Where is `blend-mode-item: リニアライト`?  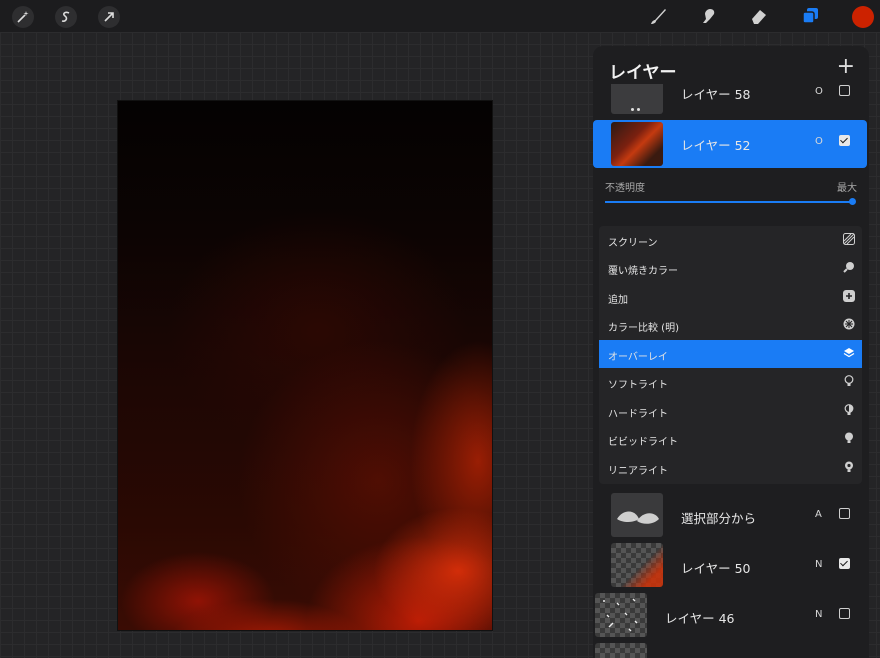
blend-mode-item: リニアライト is located at coordinates (730, 468).